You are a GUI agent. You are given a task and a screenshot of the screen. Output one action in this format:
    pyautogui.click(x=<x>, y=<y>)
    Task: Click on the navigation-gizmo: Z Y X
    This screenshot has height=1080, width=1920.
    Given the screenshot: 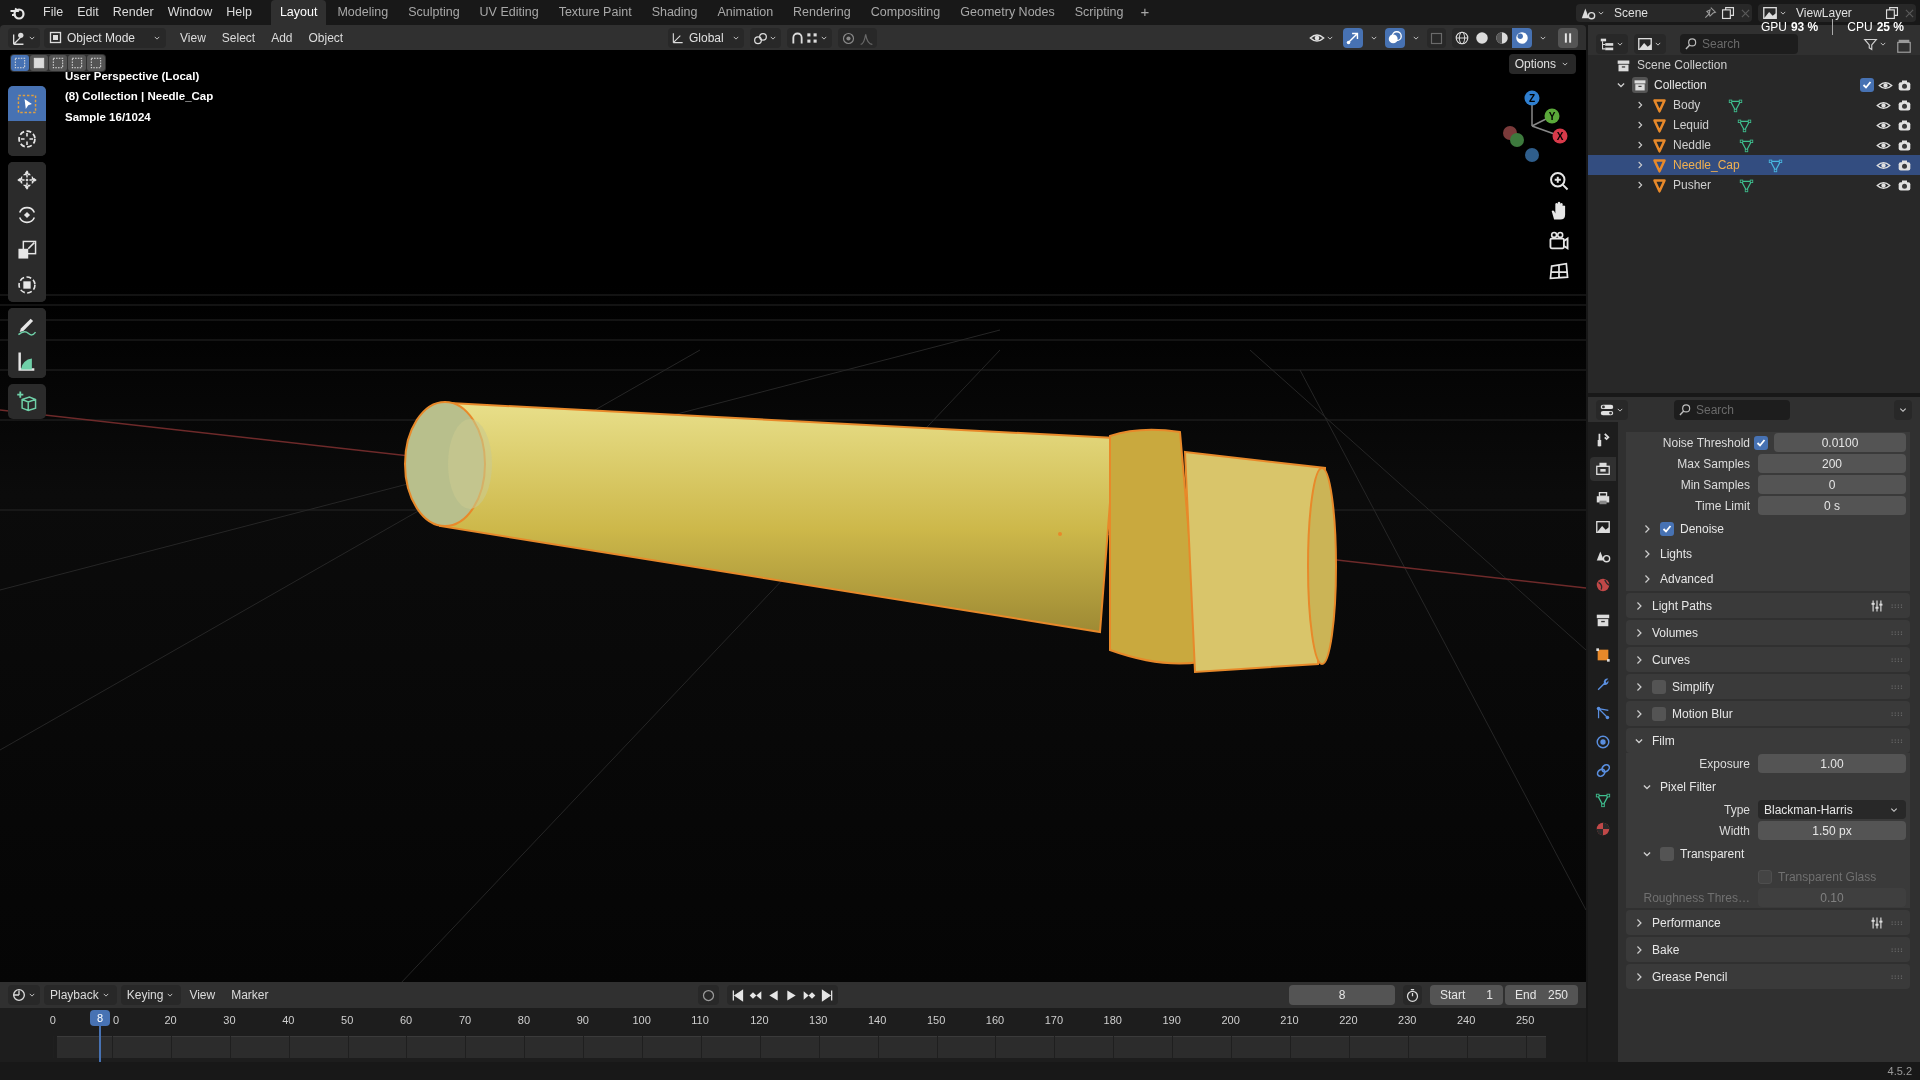 What is the action you would take?
    pyautogui.click(x=1532, y=126)
    